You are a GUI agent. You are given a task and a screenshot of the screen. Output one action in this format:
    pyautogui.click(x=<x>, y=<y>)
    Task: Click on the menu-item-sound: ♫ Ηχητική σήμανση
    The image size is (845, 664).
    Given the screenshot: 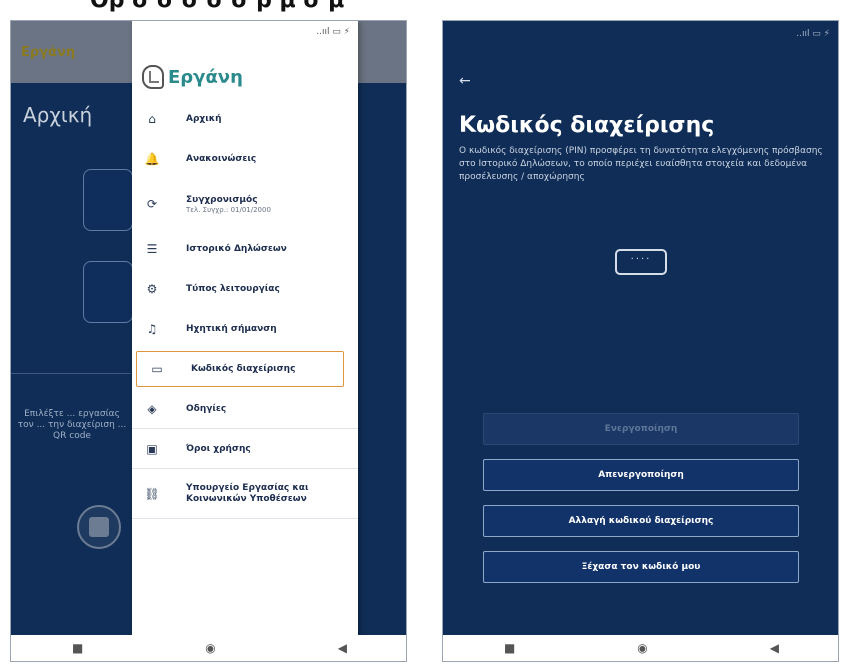 What is the action you would take?
    pyautogui.click(x=245, y=329)
    